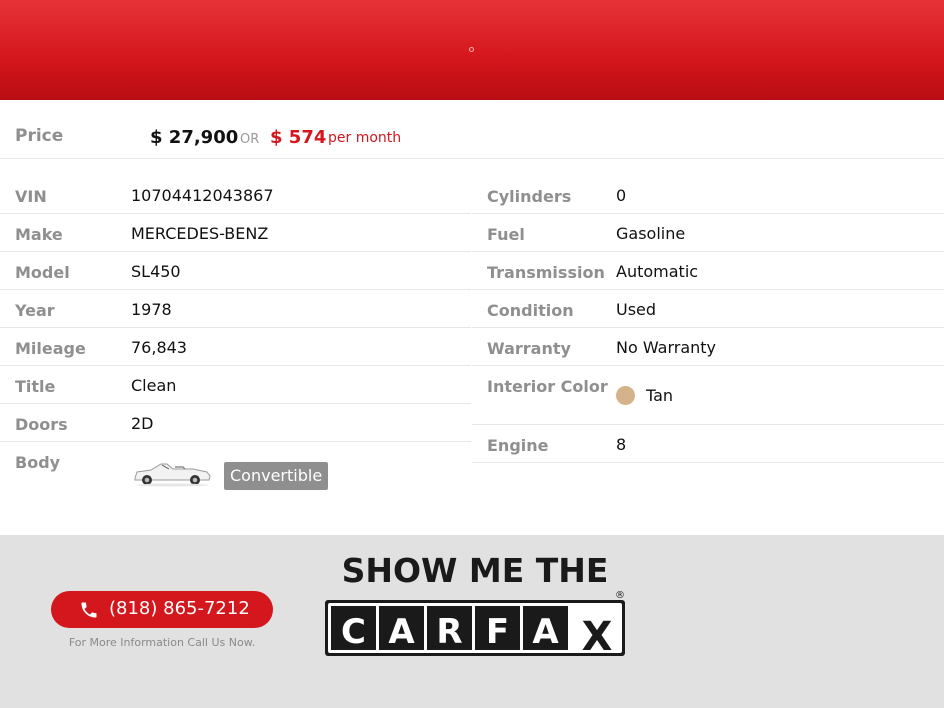 Image resolution: width=944 pixels, height=708 pixels. I want to click on carfax-headline: SHOW ME THE, so click(475, 570).